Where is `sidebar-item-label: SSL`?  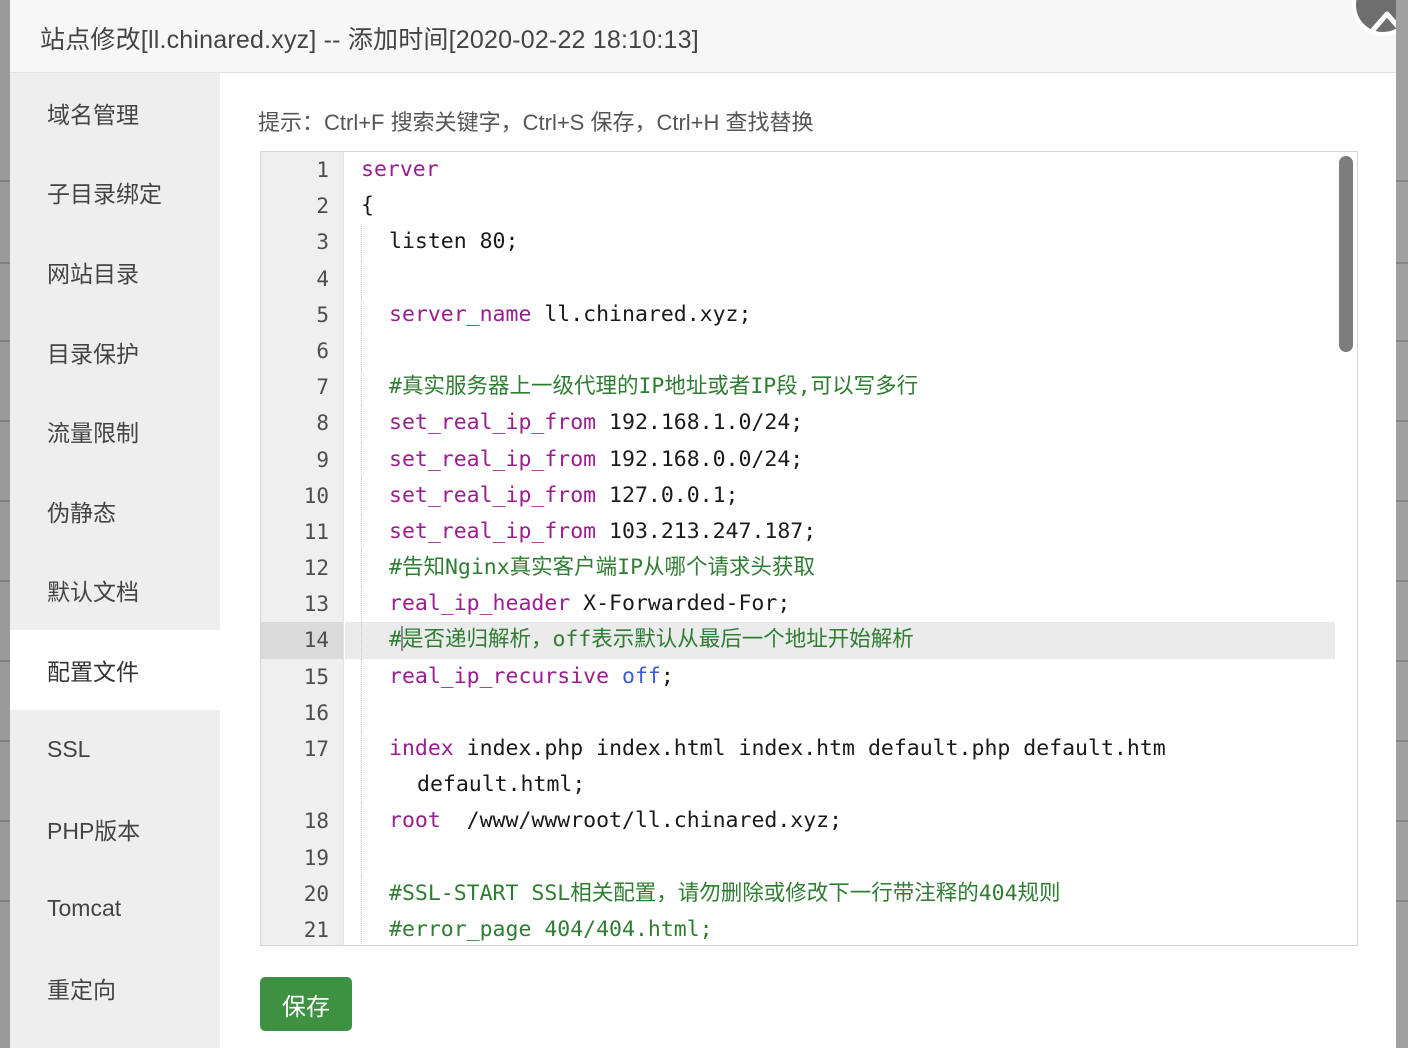
sidebar-item-label: SSL is located at coordinates (69, 749).